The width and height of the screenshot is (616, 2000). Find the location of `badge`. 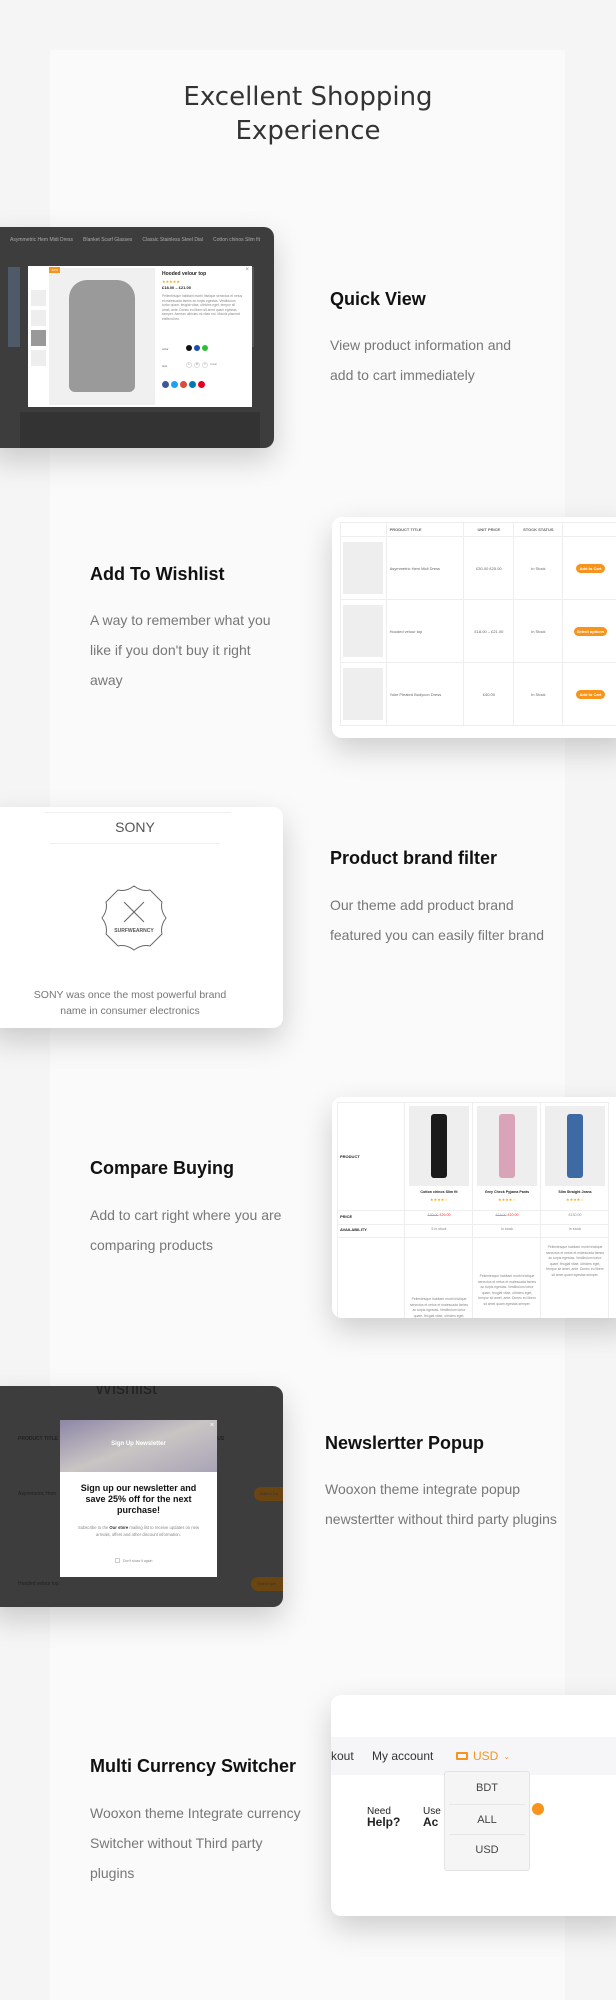

badge is located at coordinates (538, 1809).